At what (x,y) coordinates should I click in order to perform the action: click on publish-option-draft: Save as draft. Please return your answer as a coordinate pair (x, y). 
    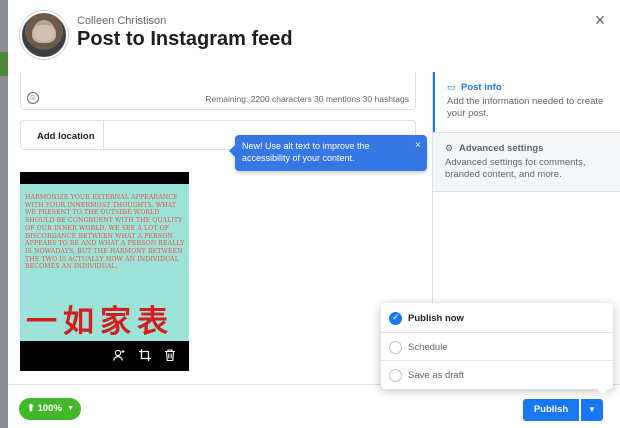
    Looking at the image, I should click on (497, 374).